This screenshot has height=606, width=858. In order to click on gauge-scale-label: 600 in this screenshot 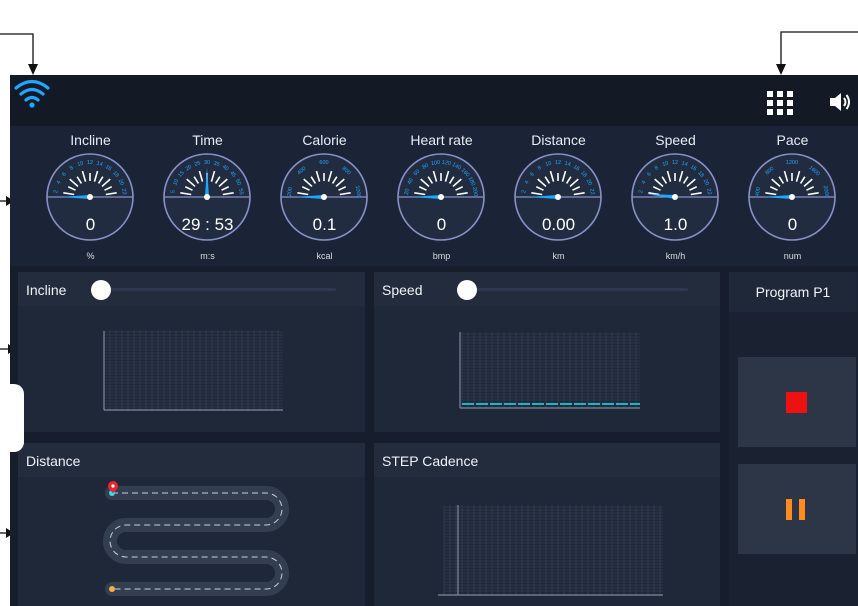, I will do `click(323, 163)`.